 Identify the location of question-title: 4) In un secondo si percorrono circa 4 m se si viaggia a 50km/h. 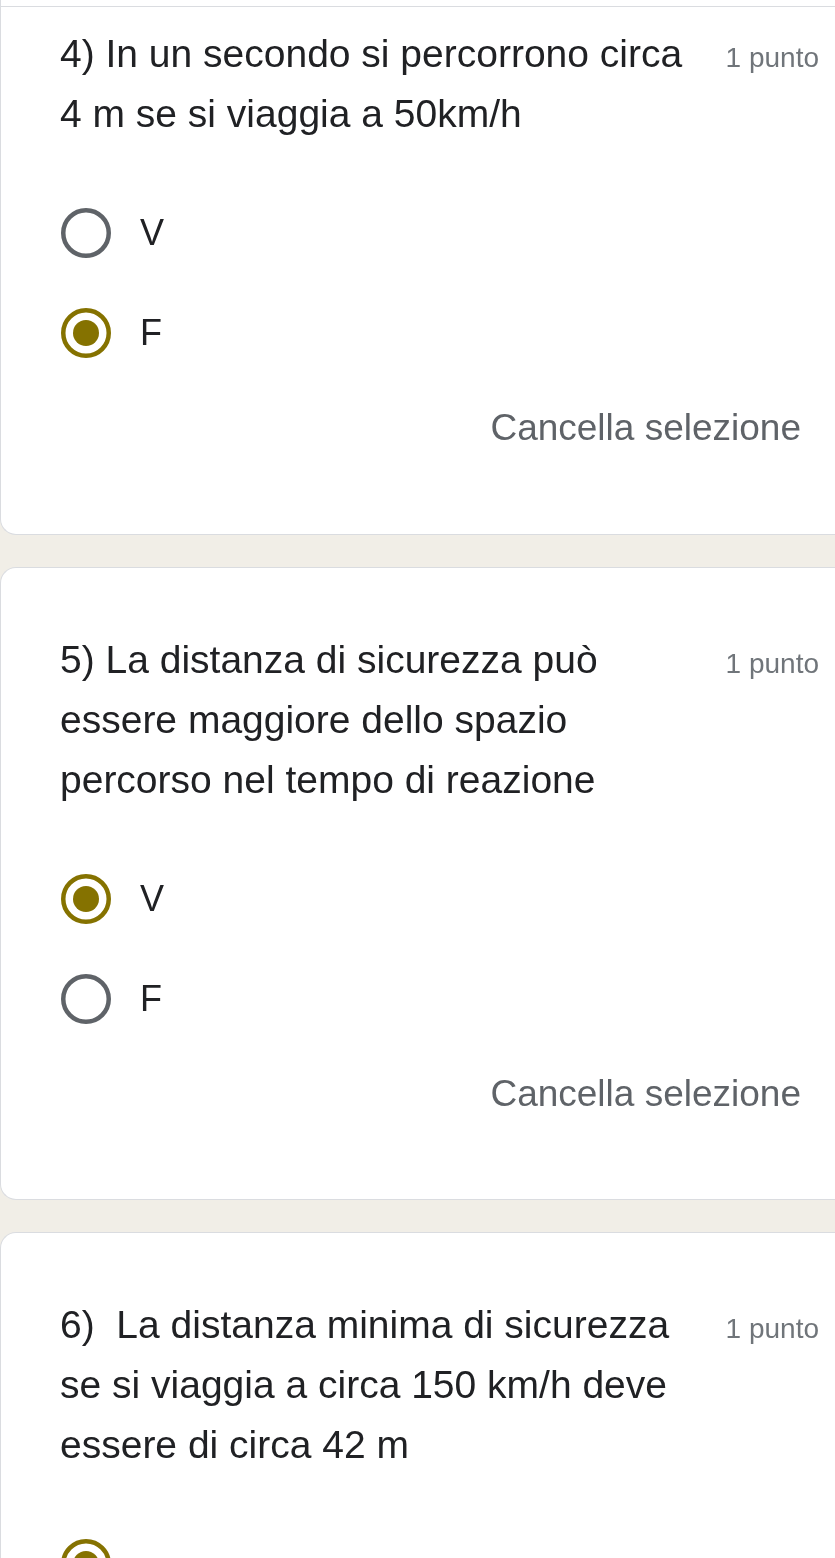
(372, 84).